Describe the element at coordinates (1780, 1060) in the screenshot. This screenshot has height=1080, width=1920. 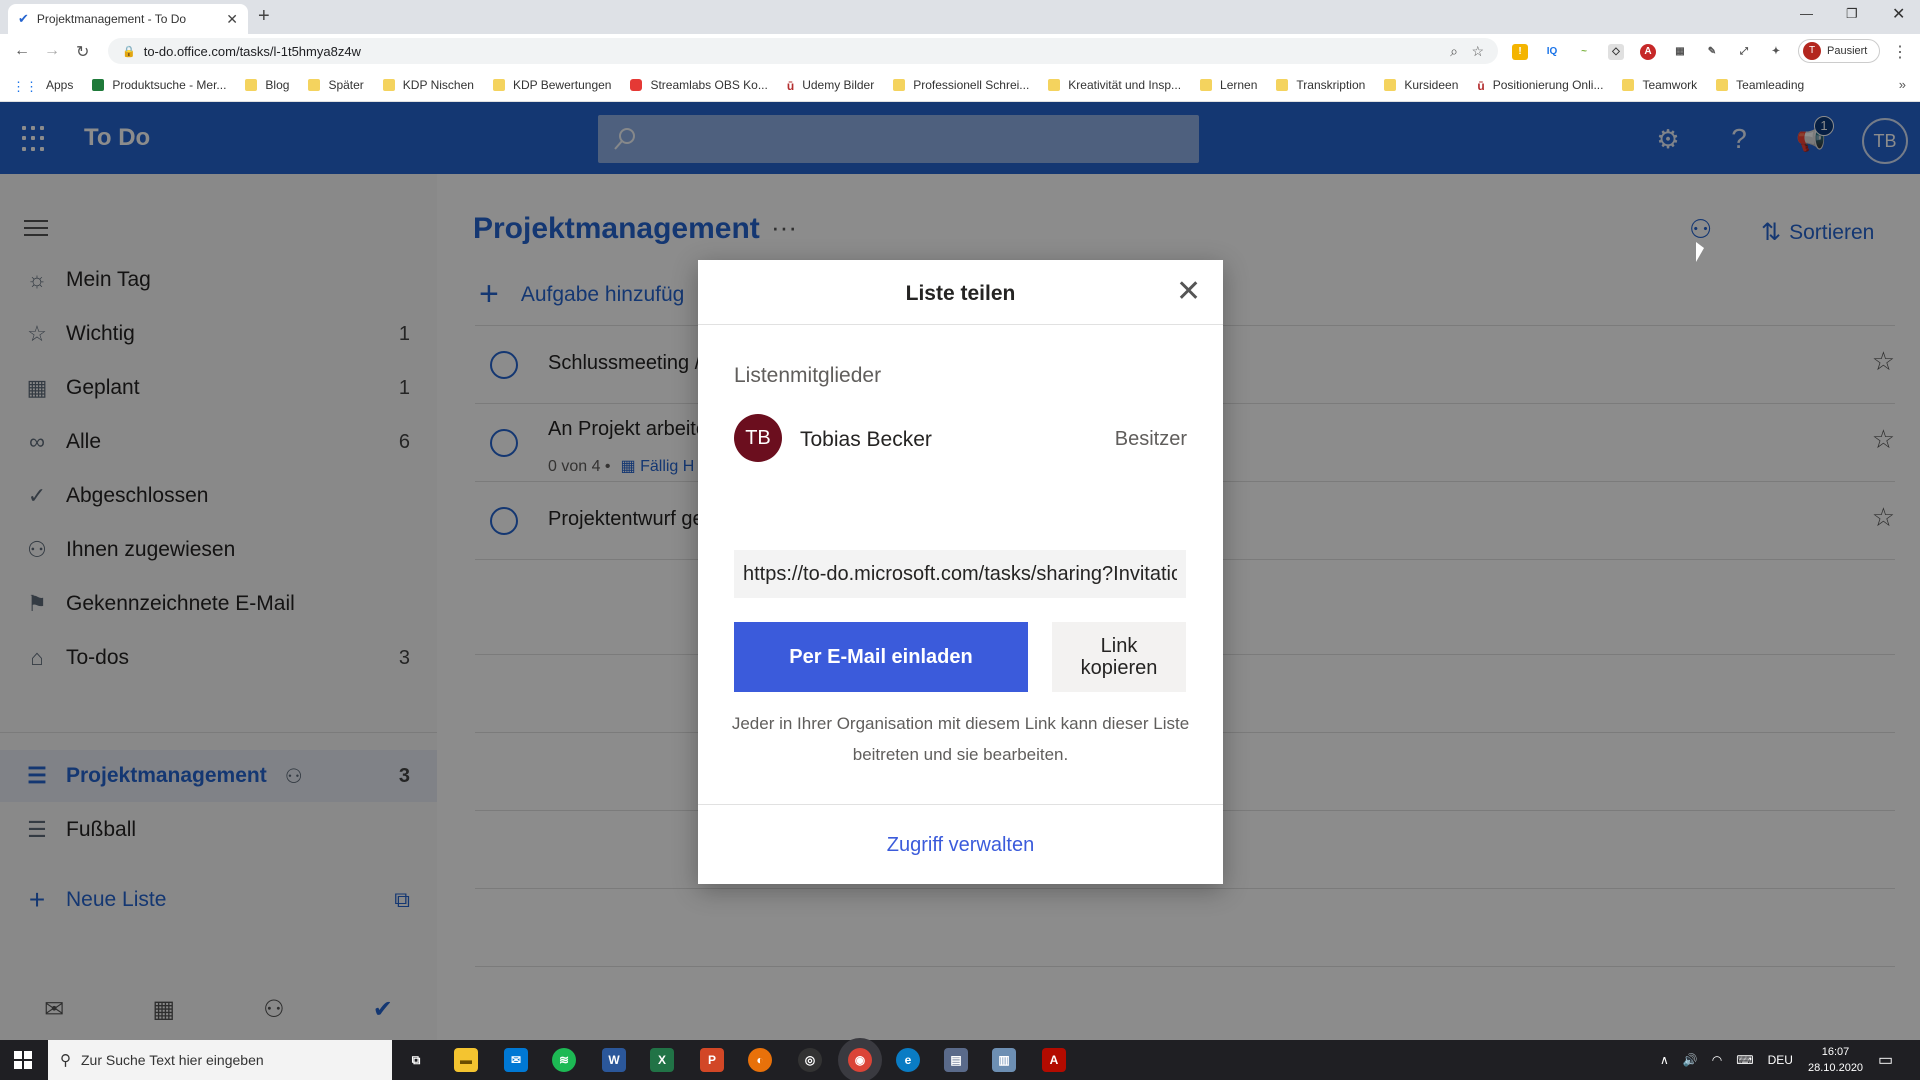
I see `language-indicator: DEU` at that location.